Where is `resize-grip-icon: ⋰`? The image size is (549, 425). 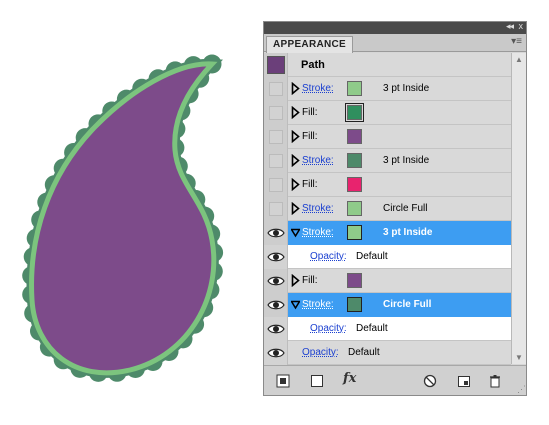
resize-grip-icon: ⋰ is located at coordinates (521, 389).